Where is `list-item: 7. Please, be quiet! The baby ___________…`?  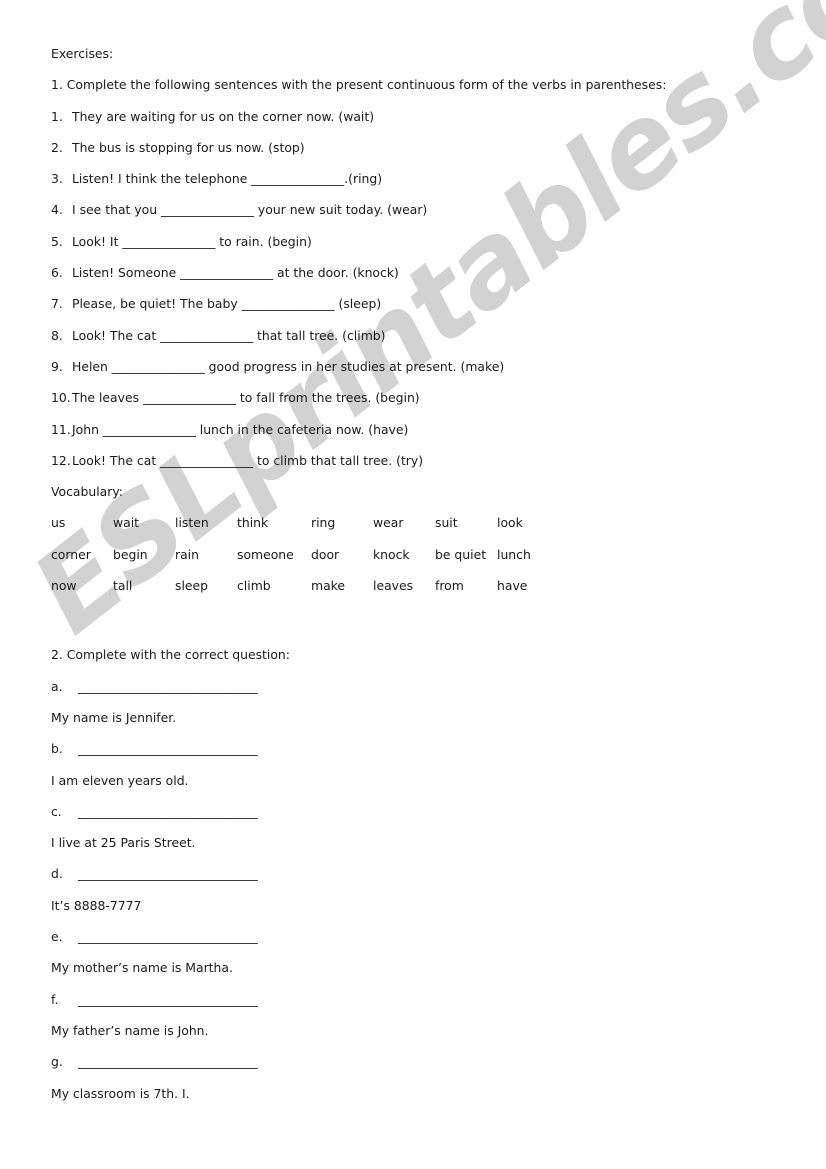
list-item: 7. Please, be quiet! The baby ___________… is located at coordinates (416, 304).